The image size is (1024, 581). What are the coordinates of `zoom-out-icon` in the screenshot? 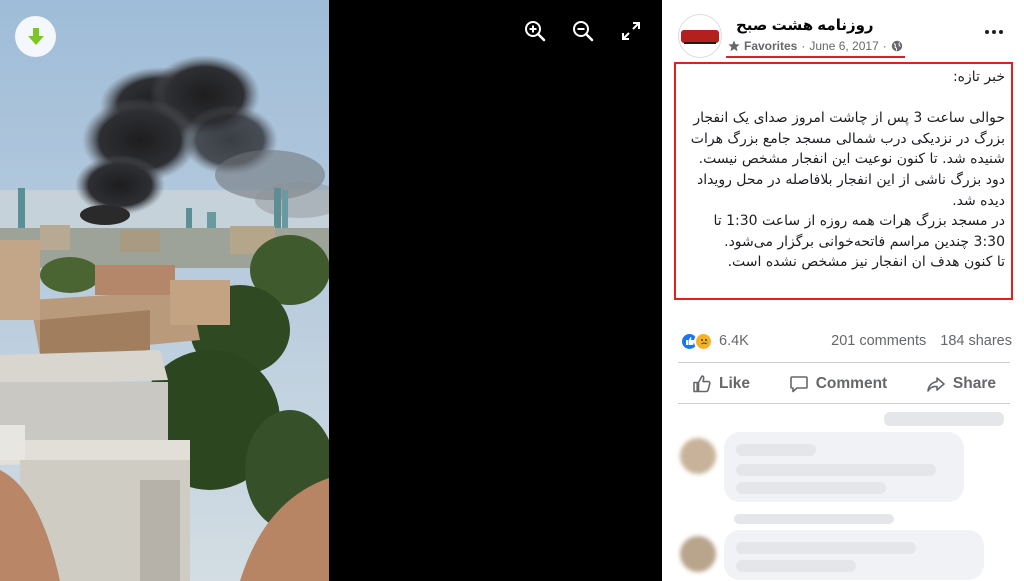 It's located at (583, 31).